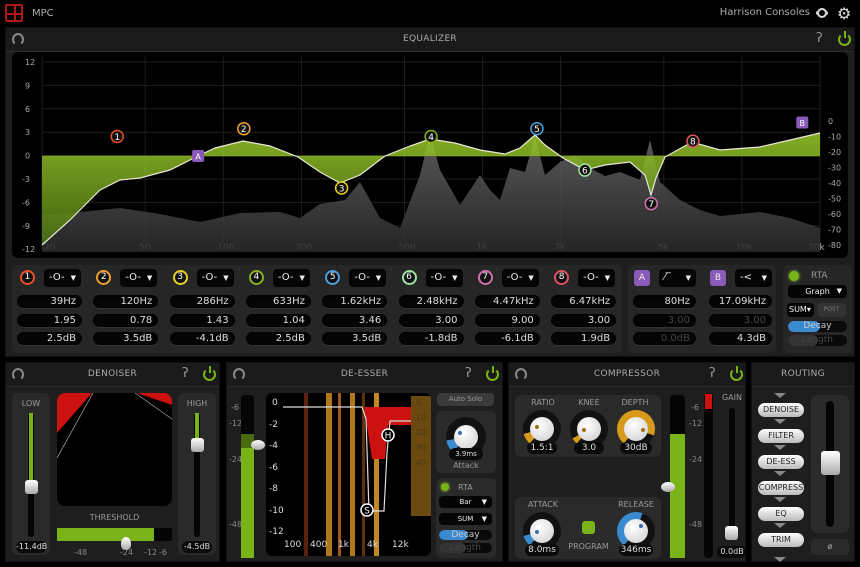  Describe the element at coordinates (732, 473) in the screenshot. I see `gain-fader-track` at that location.